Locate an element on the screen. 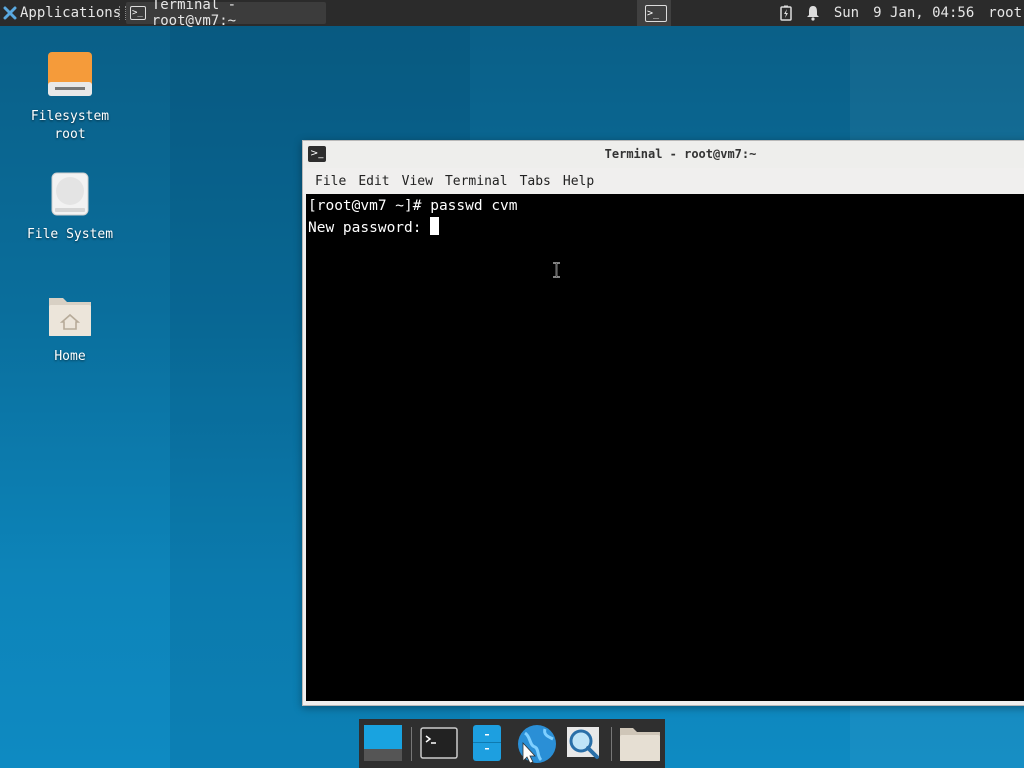  taskbar-terminal-button: >_ Terminal - root@vm7:~ is located at coordinates (226, 14).